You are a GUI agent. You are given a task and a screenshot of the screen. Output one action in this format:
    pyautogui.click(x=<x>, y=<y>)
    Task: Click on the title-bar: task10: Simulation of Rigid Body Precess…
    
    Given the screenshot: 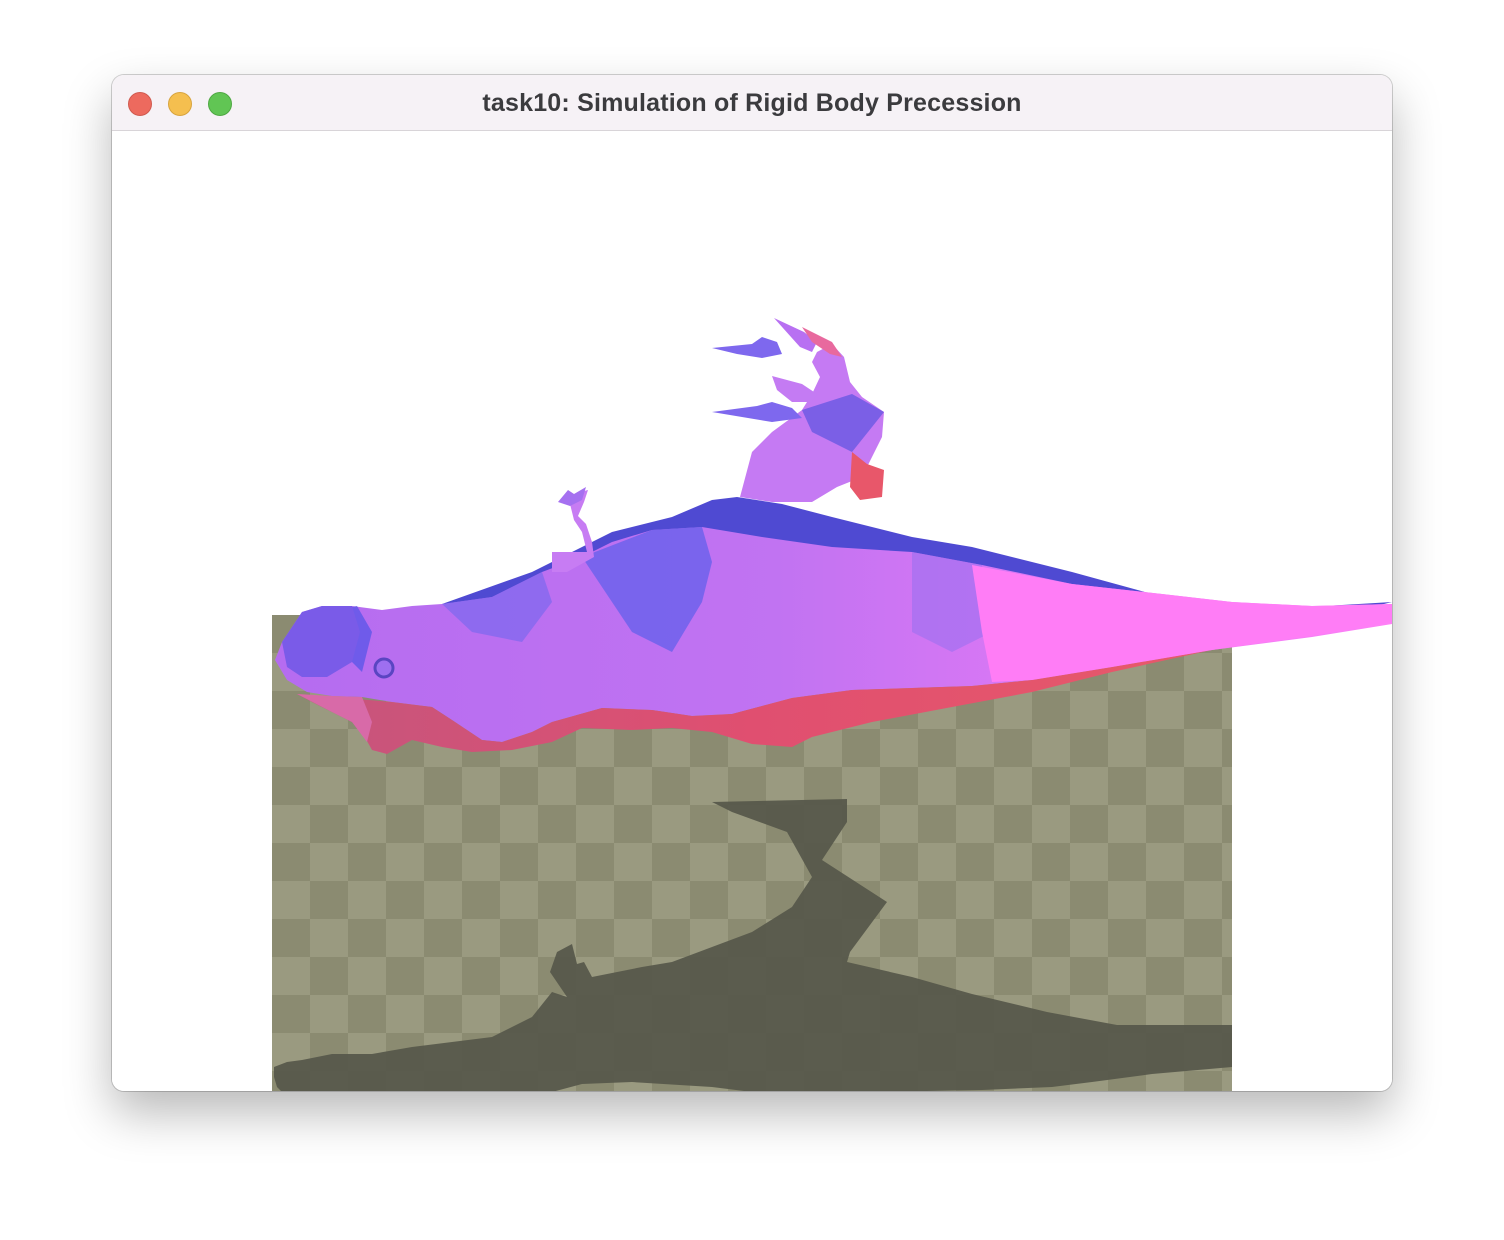 What is the action you would take?
    pyautogui.click(x=752, y=103)
    